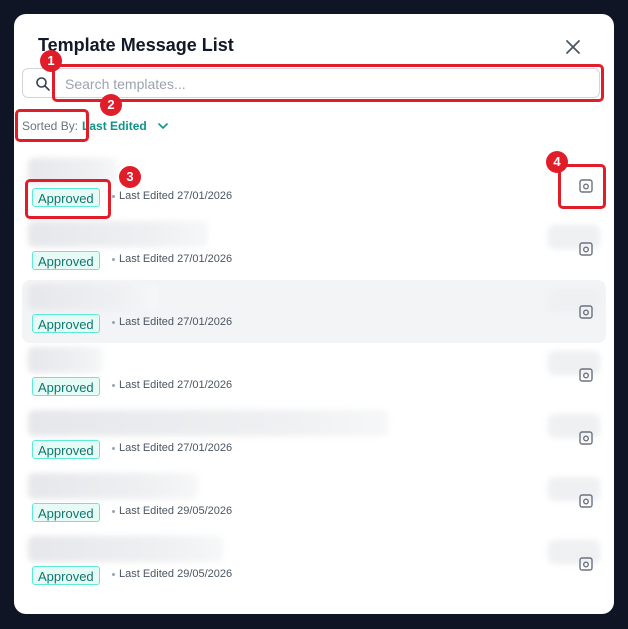 The height and width of the screenshot is (629, 628). Describe the element at coordinates (573, 47) in the screenshot. I see `close-icon` at that location.